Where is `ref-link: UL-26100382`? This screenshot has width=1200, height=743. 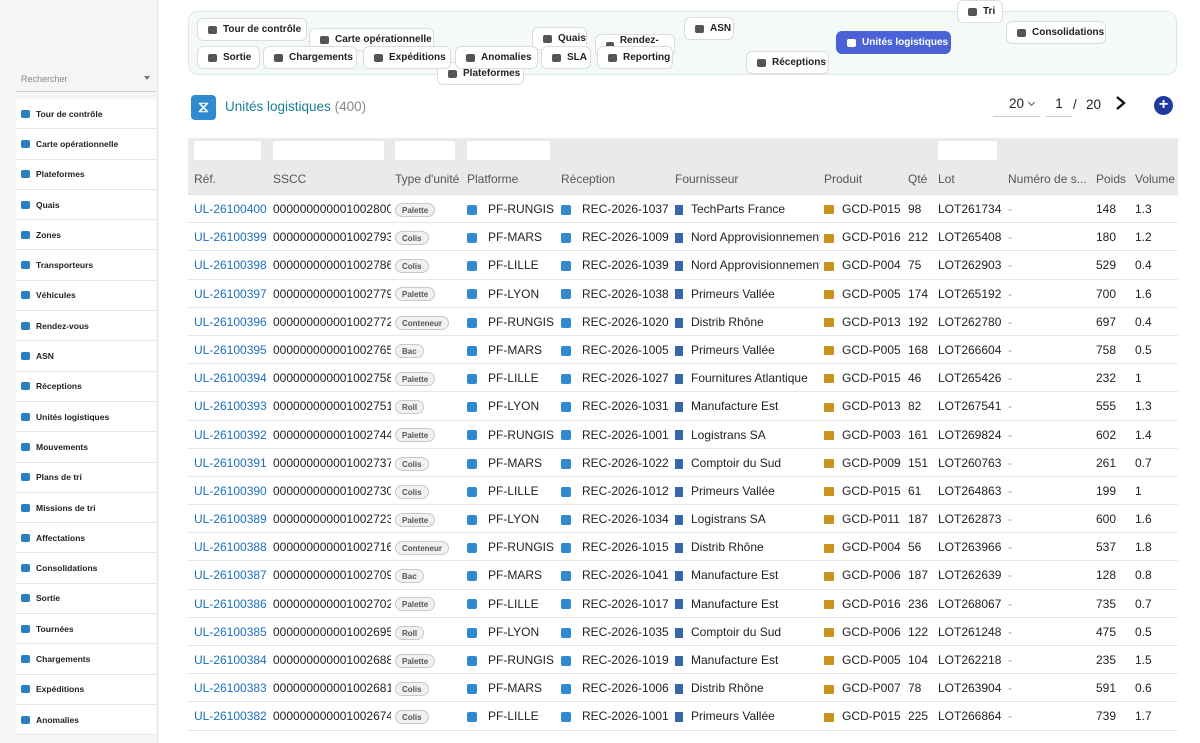 ref-link: UL-26100382 is located at coordinates (230, 716).